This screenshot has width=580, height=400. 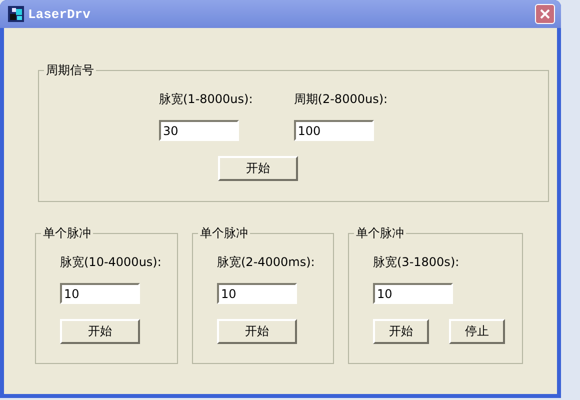 I want to click on field-label: 脉宽(3-1800s):, so click(x=416, y=262).